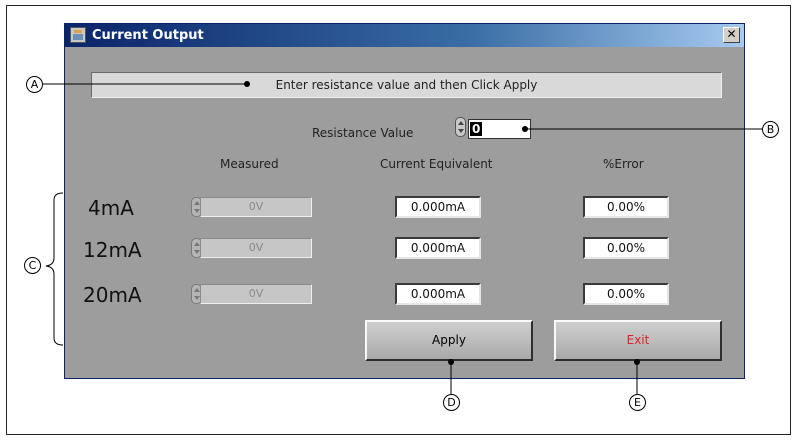 The image size is (799, 441). Describe the element at coordinates (637, 402) in the screenshot. I see `callout-e: E` at that location.